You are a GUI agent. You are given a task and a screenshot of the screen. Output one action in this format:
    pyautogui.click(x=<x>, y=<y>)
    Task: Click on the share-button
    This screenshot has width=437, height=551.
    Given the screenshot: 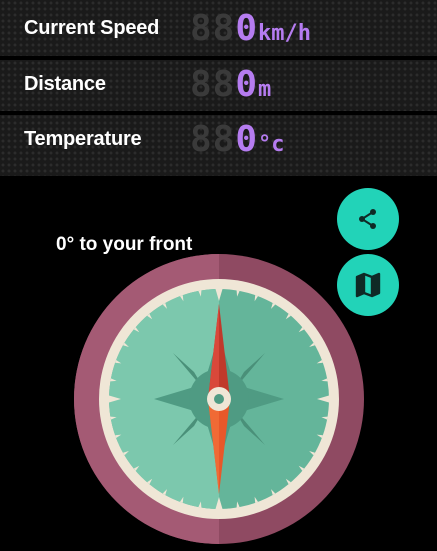 What is the action you would take?
    pyautogui.click(x=368, y=219)
    